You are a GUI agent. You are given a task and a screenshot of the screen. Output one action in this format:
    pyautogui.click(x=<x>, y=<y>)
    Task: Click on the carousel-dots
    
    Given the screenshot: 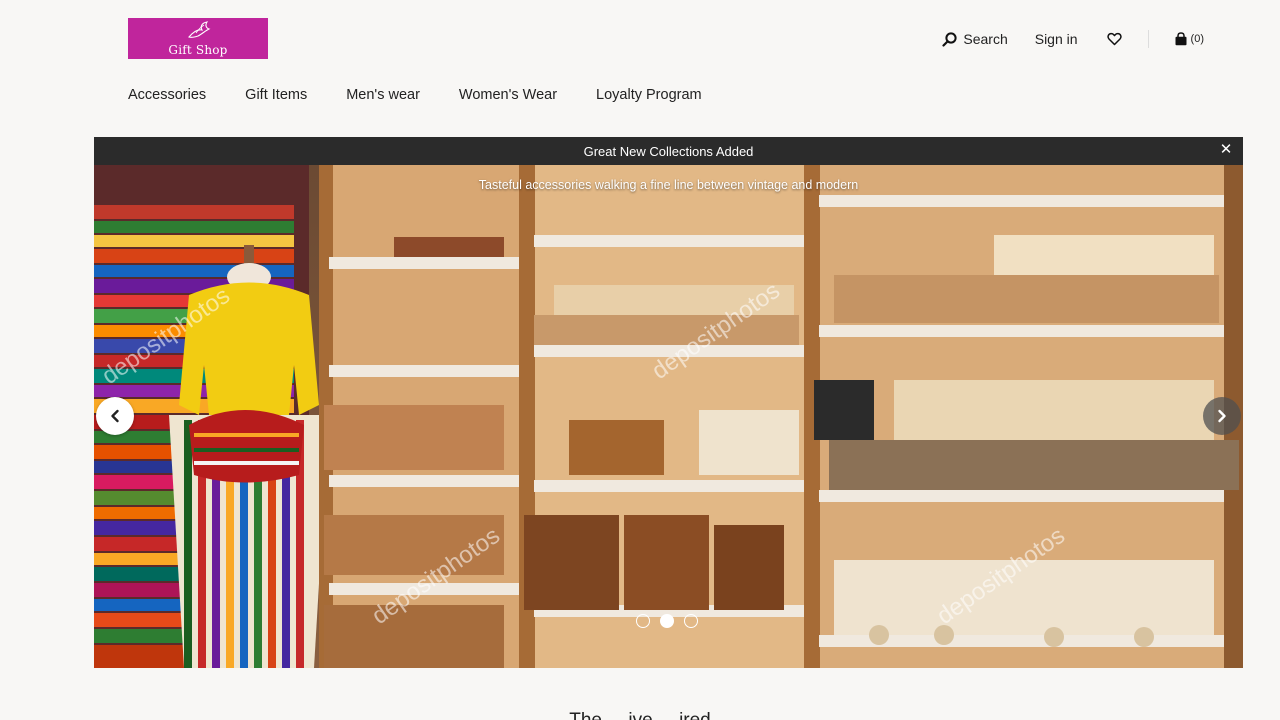 What is the action you would take?
    pyautogui.click(x=667, y=621)
    